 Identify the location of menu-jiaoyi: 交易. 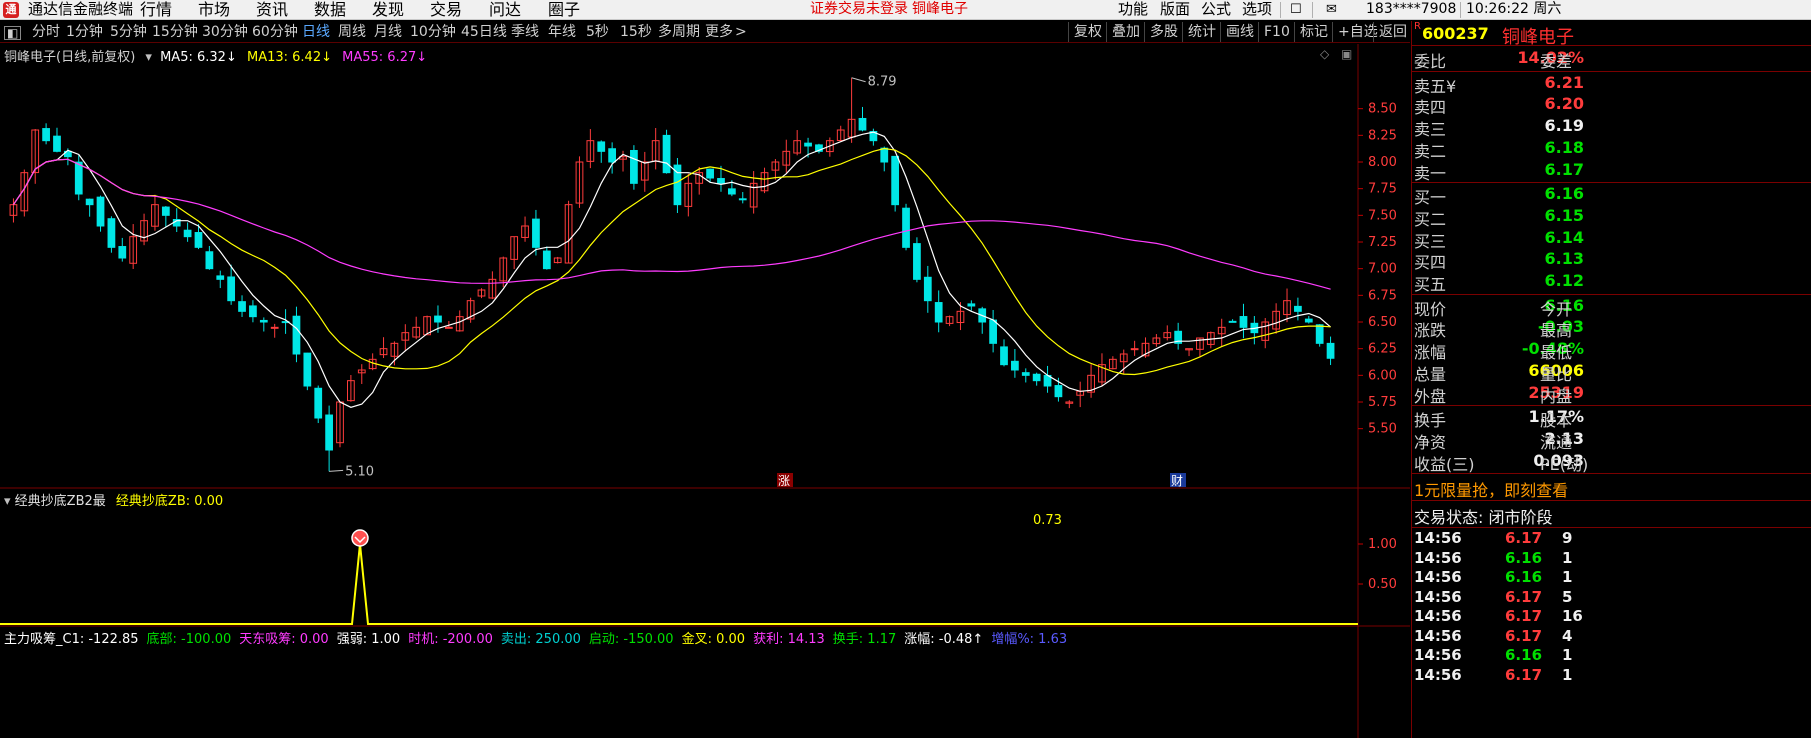
(446, 9).